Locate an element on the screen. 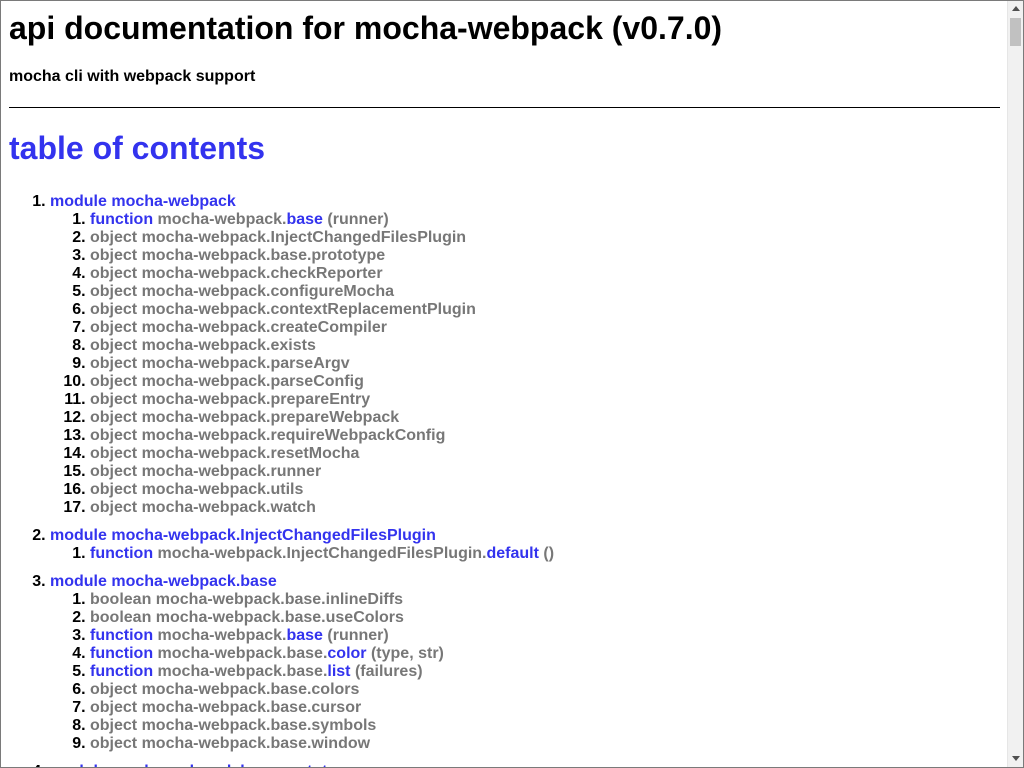 The image size is (1024, 768). toc-member-item: boolean mocha-webpack.base.useColors is located at coordinates (548, 618).